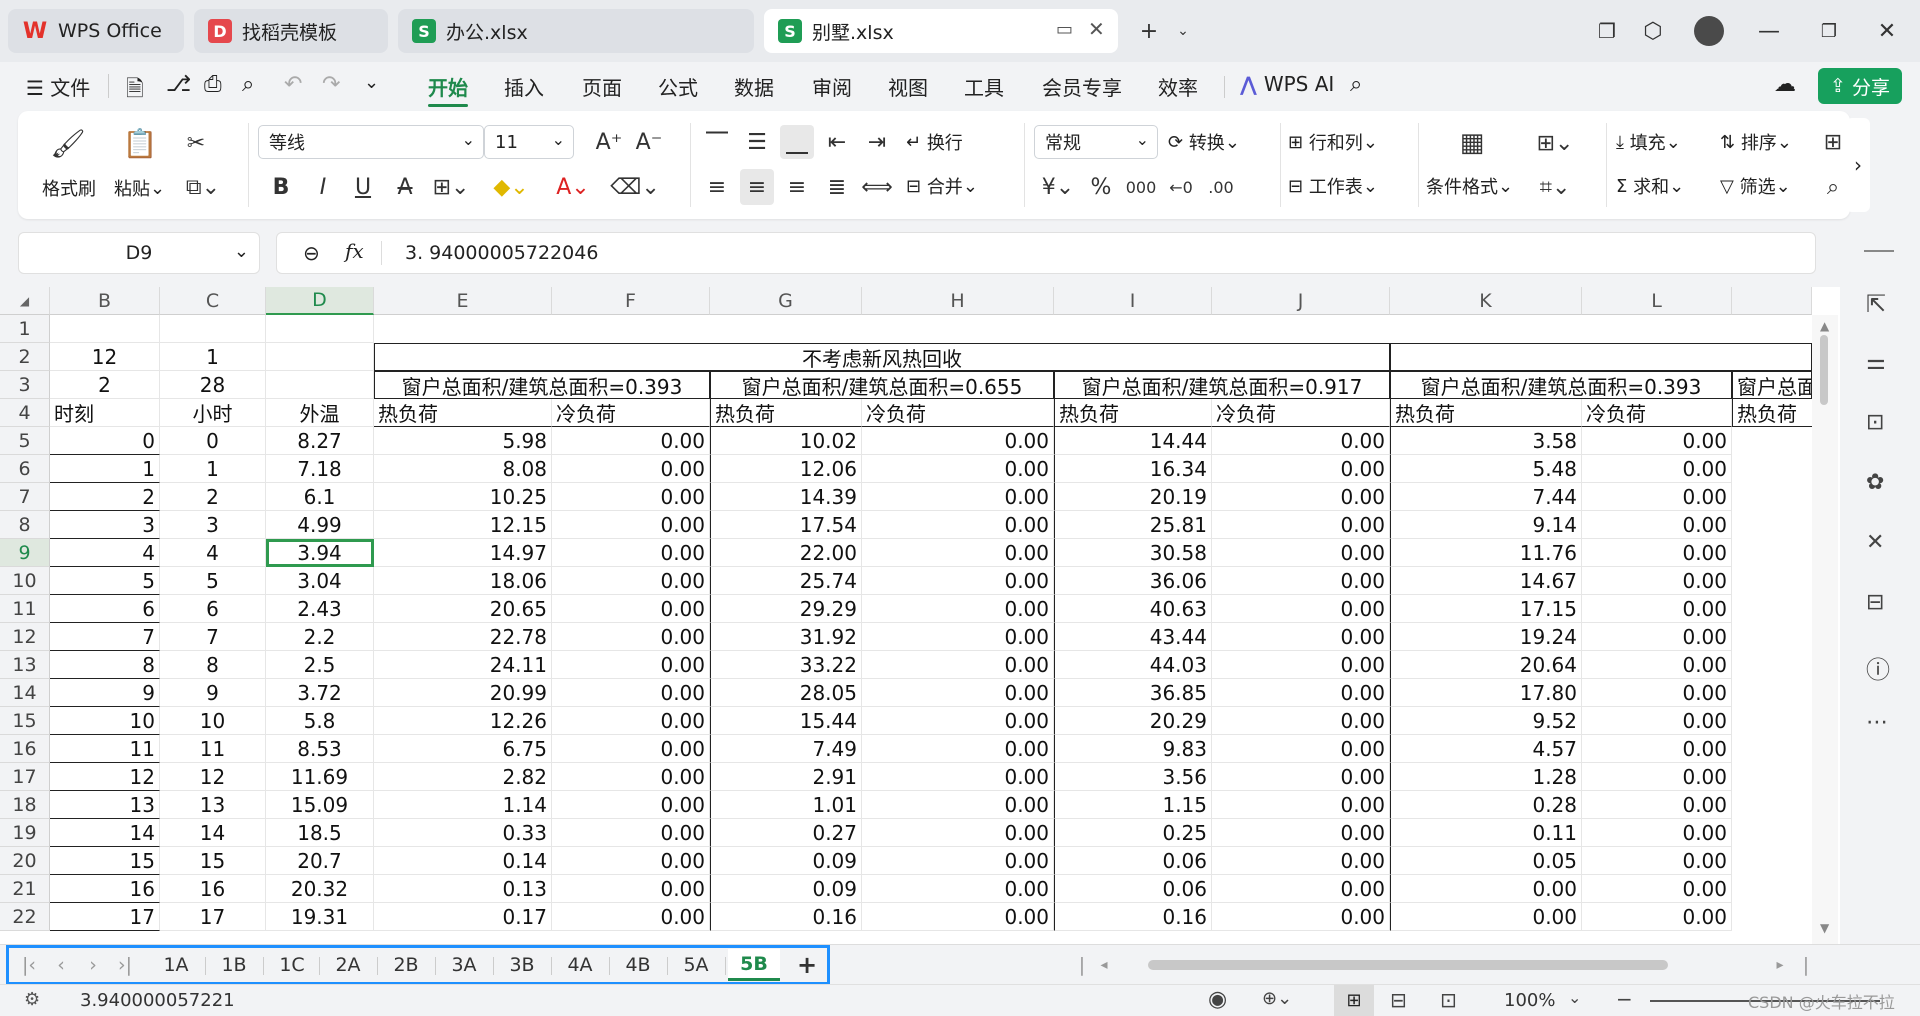 This screenshot has width=1920, height=1016. Describe the element at coordinates (1657, 301) in the screenshot. I see `column-header-l: L` at that location.